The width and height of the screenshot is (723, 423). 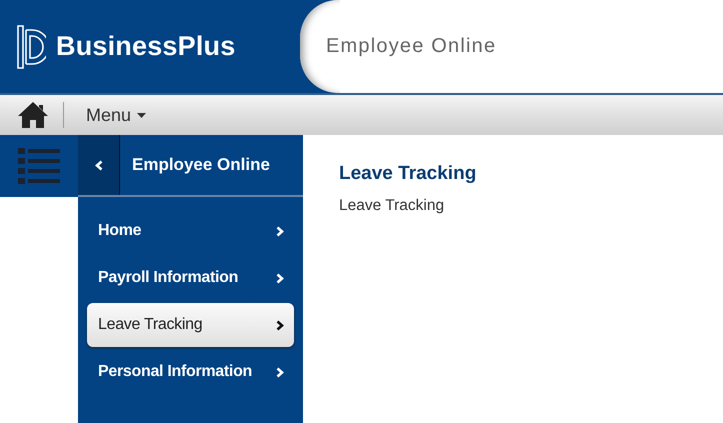 I want to click on list-menu-button, so click(x=39, y=166).